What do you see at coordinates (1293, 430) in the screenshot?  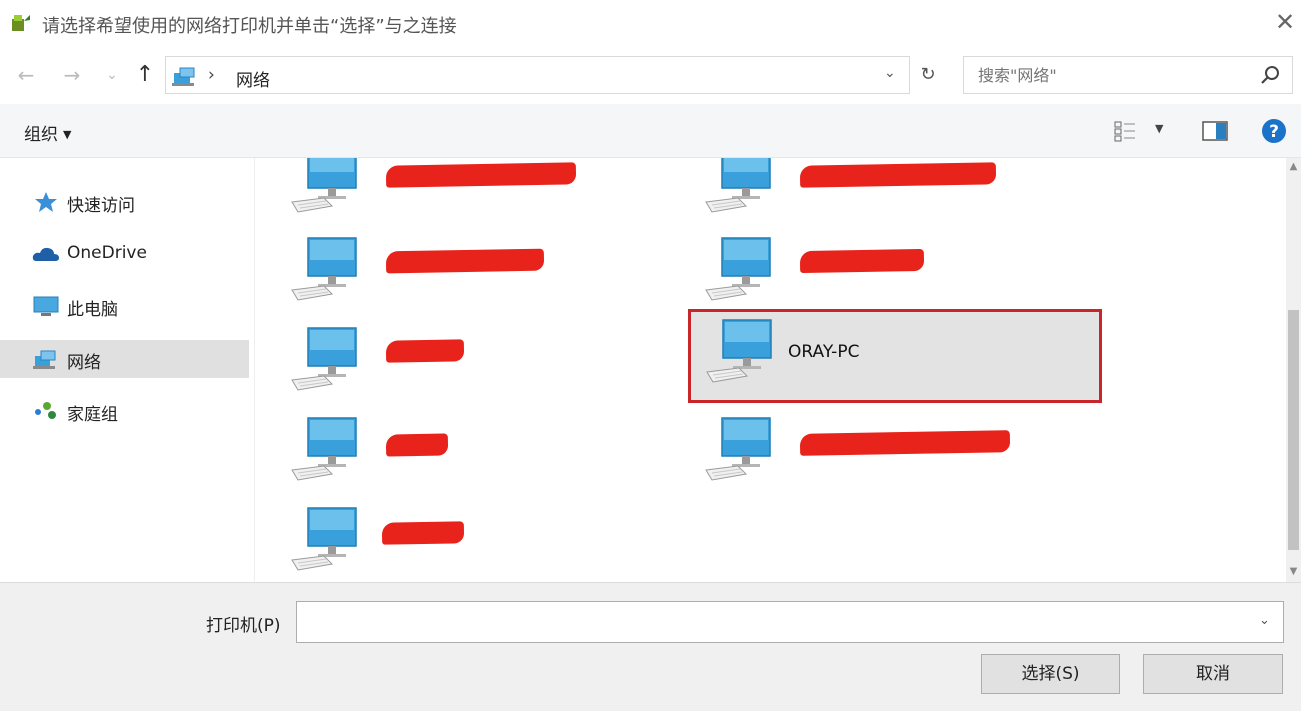 I see `scrollbar-thumb` at bounding box center [1293, 430].